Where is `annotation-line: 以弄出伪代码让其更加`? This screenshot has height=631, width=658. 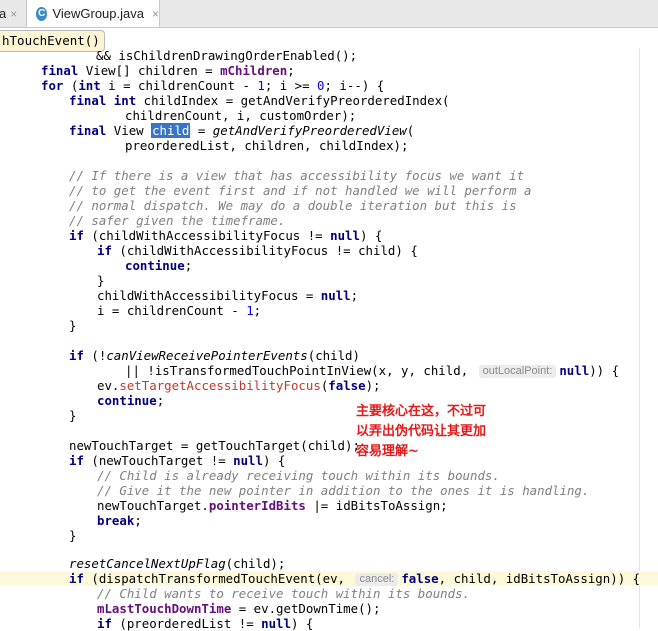
annotation-line: 以弄出伪代码让其更加 is located at coordinates (421, 431).